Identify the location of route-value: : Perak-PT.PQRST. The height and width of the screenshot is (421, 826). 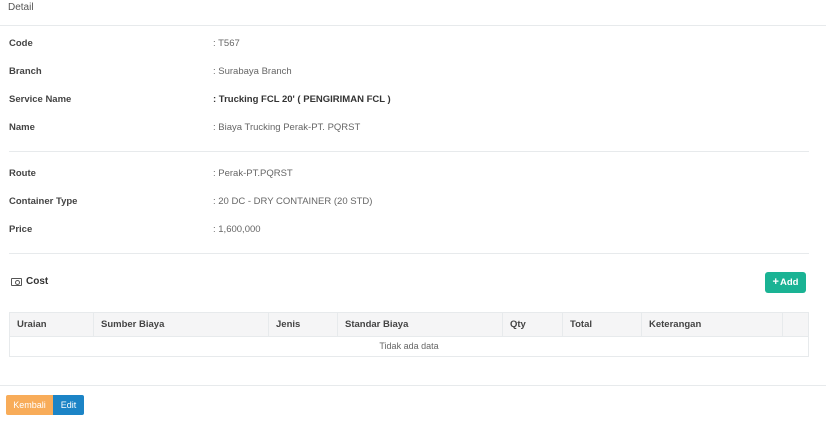
(253, 173).